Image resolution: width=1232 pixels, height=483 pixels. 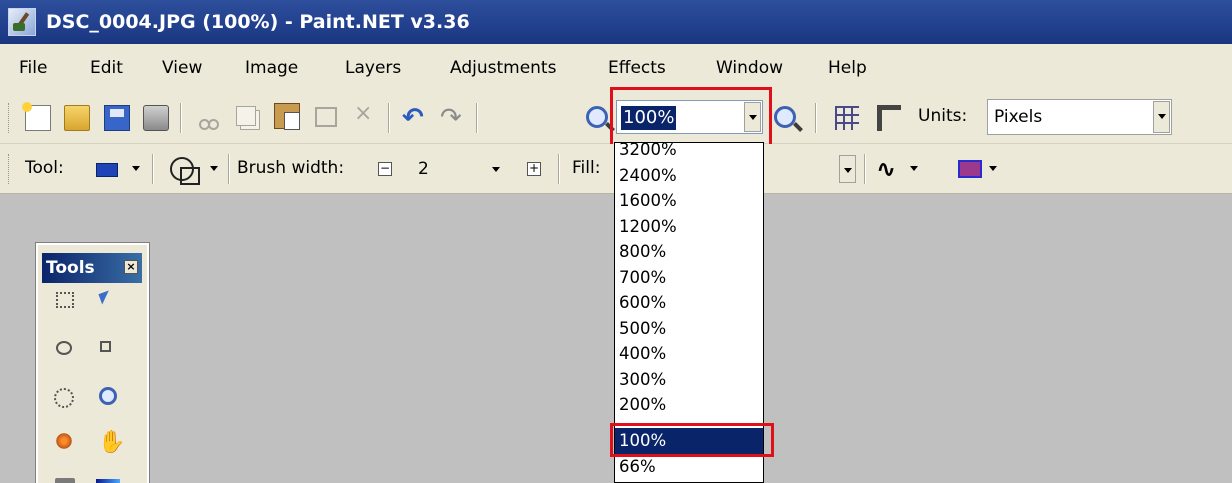 I want to click on brush-width-combobox: 2, so click(x=459, y=169).